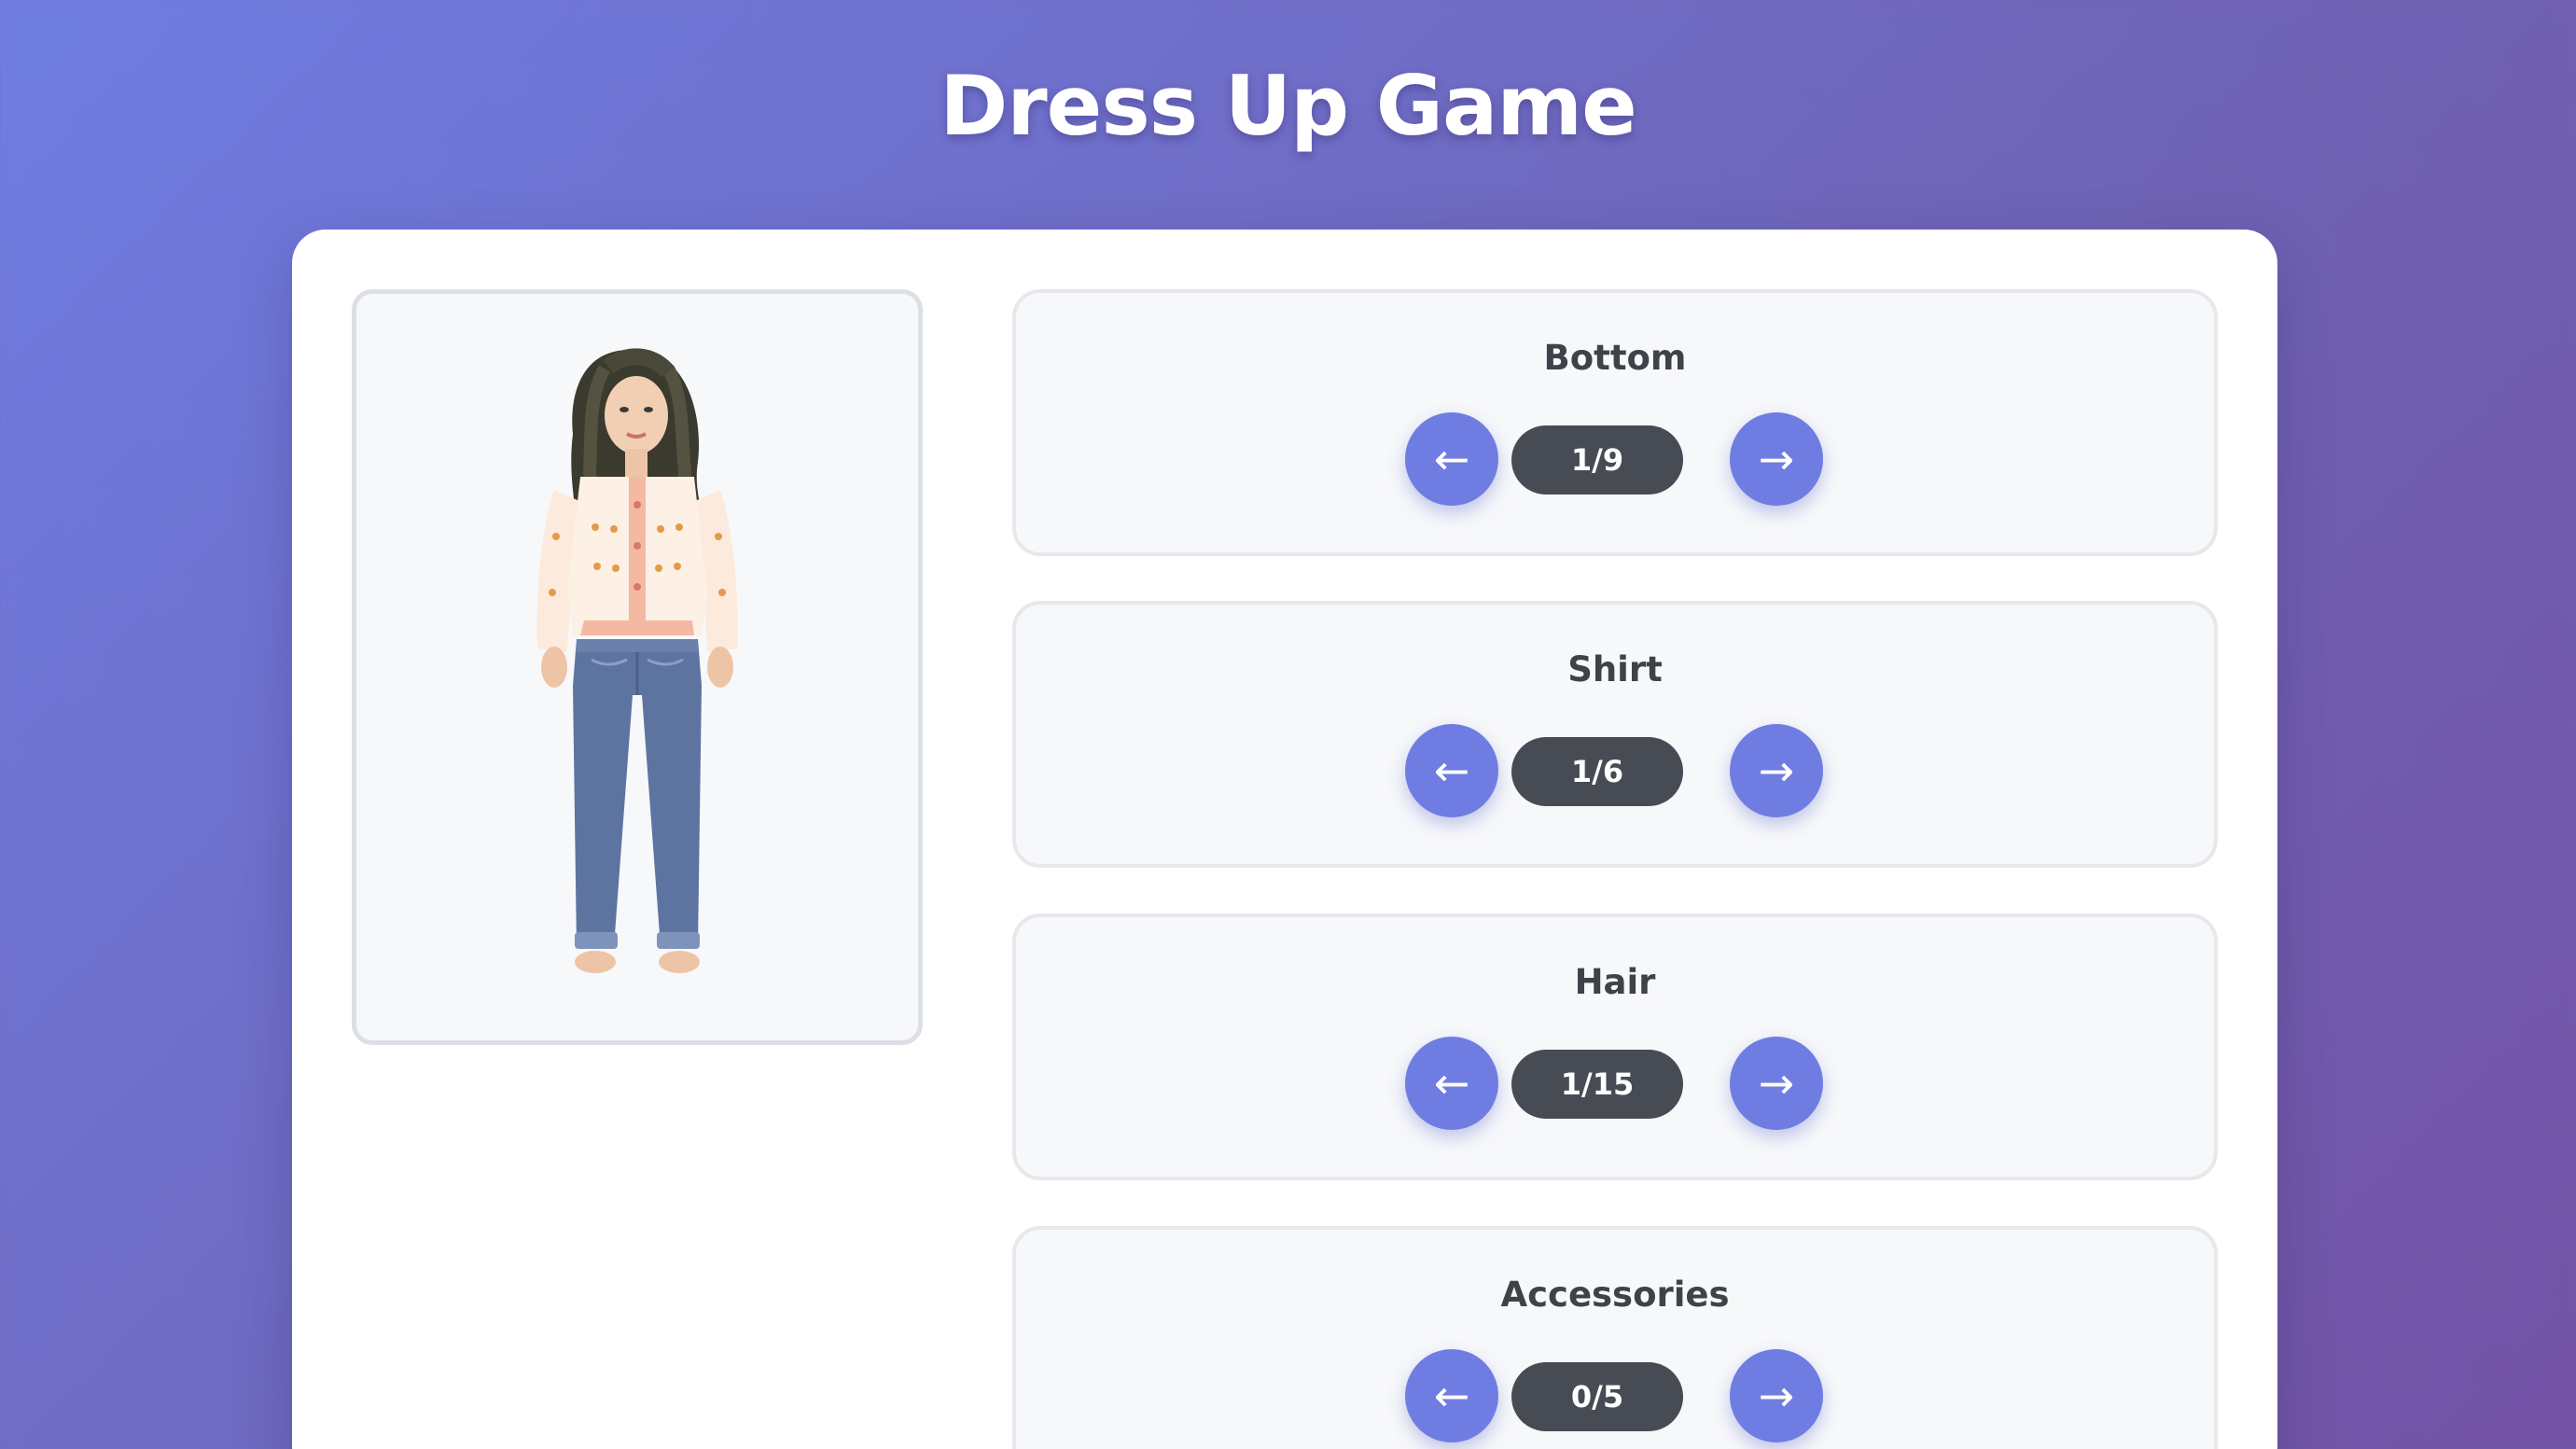 This screenshot has width=2576, height=1449. Describe the element at coordinates (1288, 106) in the screenshot. I see `page-title: Dress Up Game` at that location.